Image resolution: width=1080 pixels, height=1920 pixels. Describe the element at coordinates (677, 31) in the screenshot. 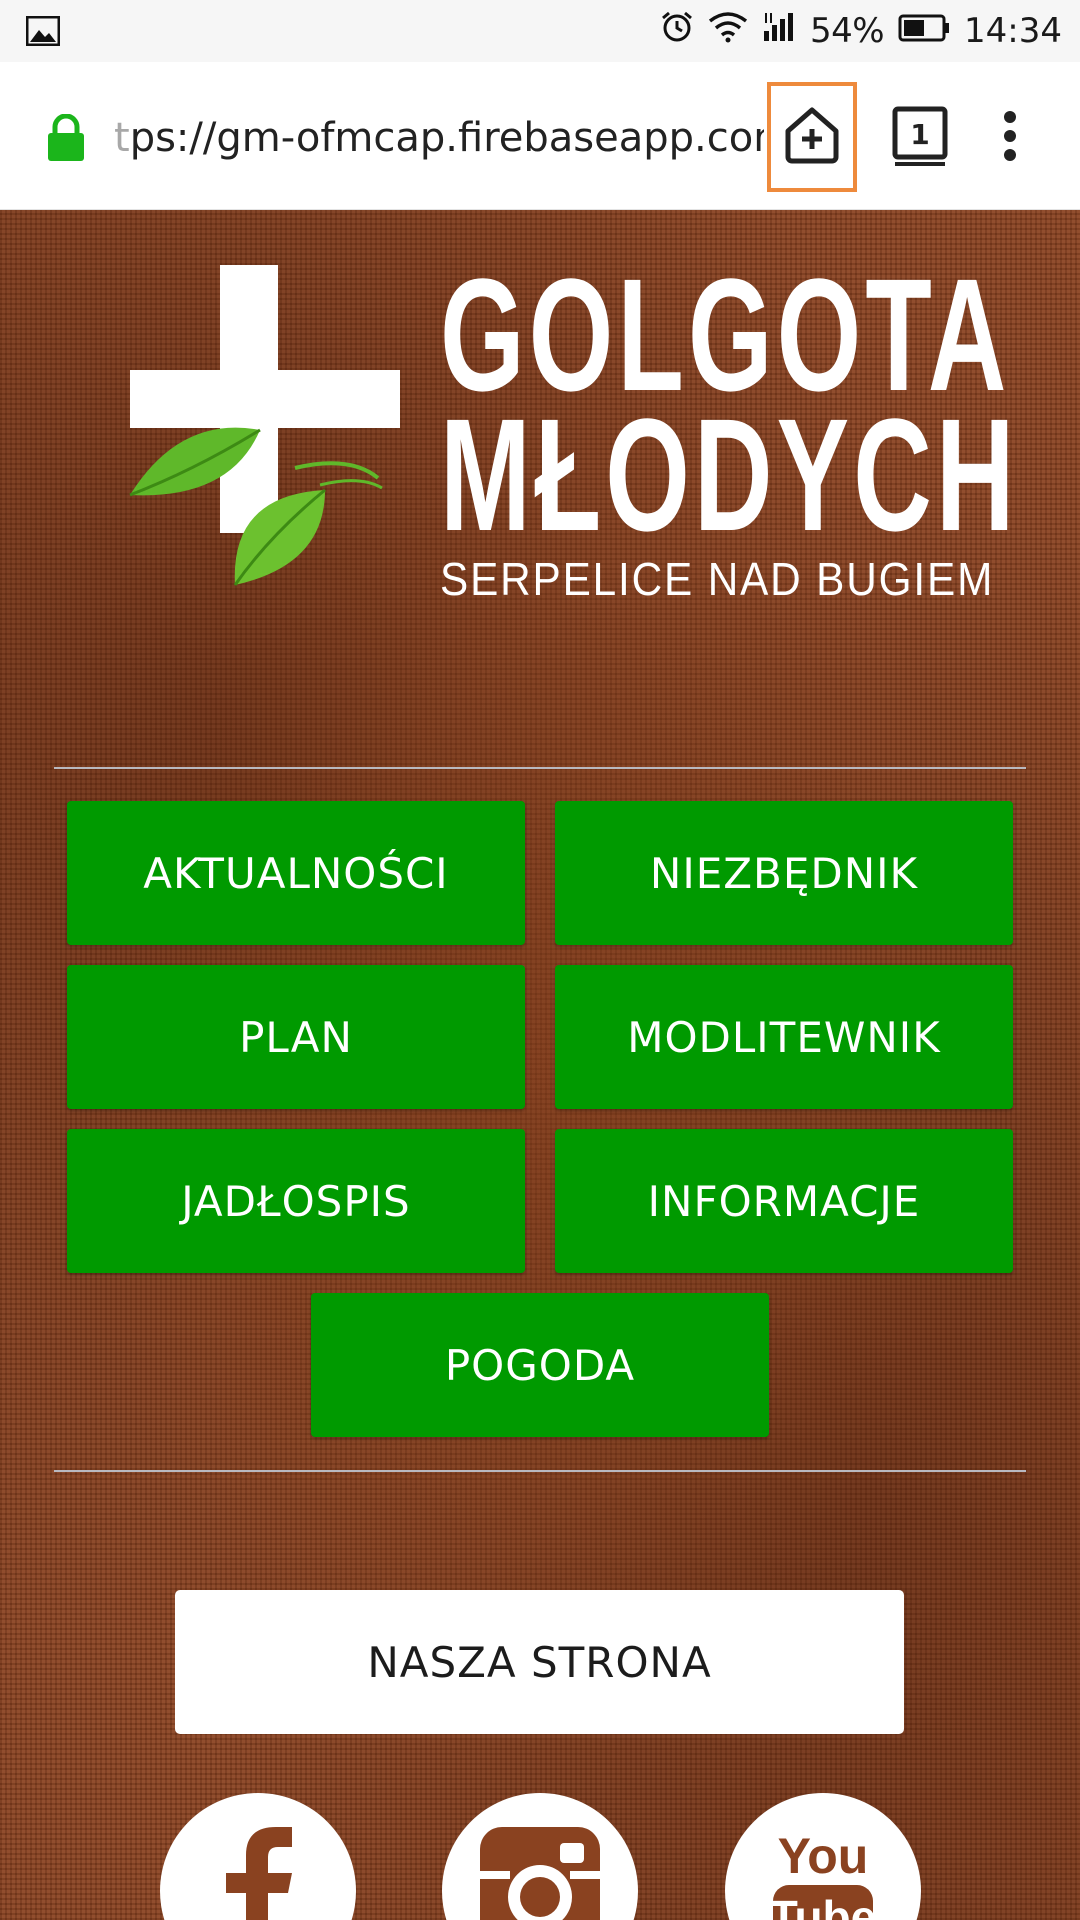

I see `alarm-icon` at that location.